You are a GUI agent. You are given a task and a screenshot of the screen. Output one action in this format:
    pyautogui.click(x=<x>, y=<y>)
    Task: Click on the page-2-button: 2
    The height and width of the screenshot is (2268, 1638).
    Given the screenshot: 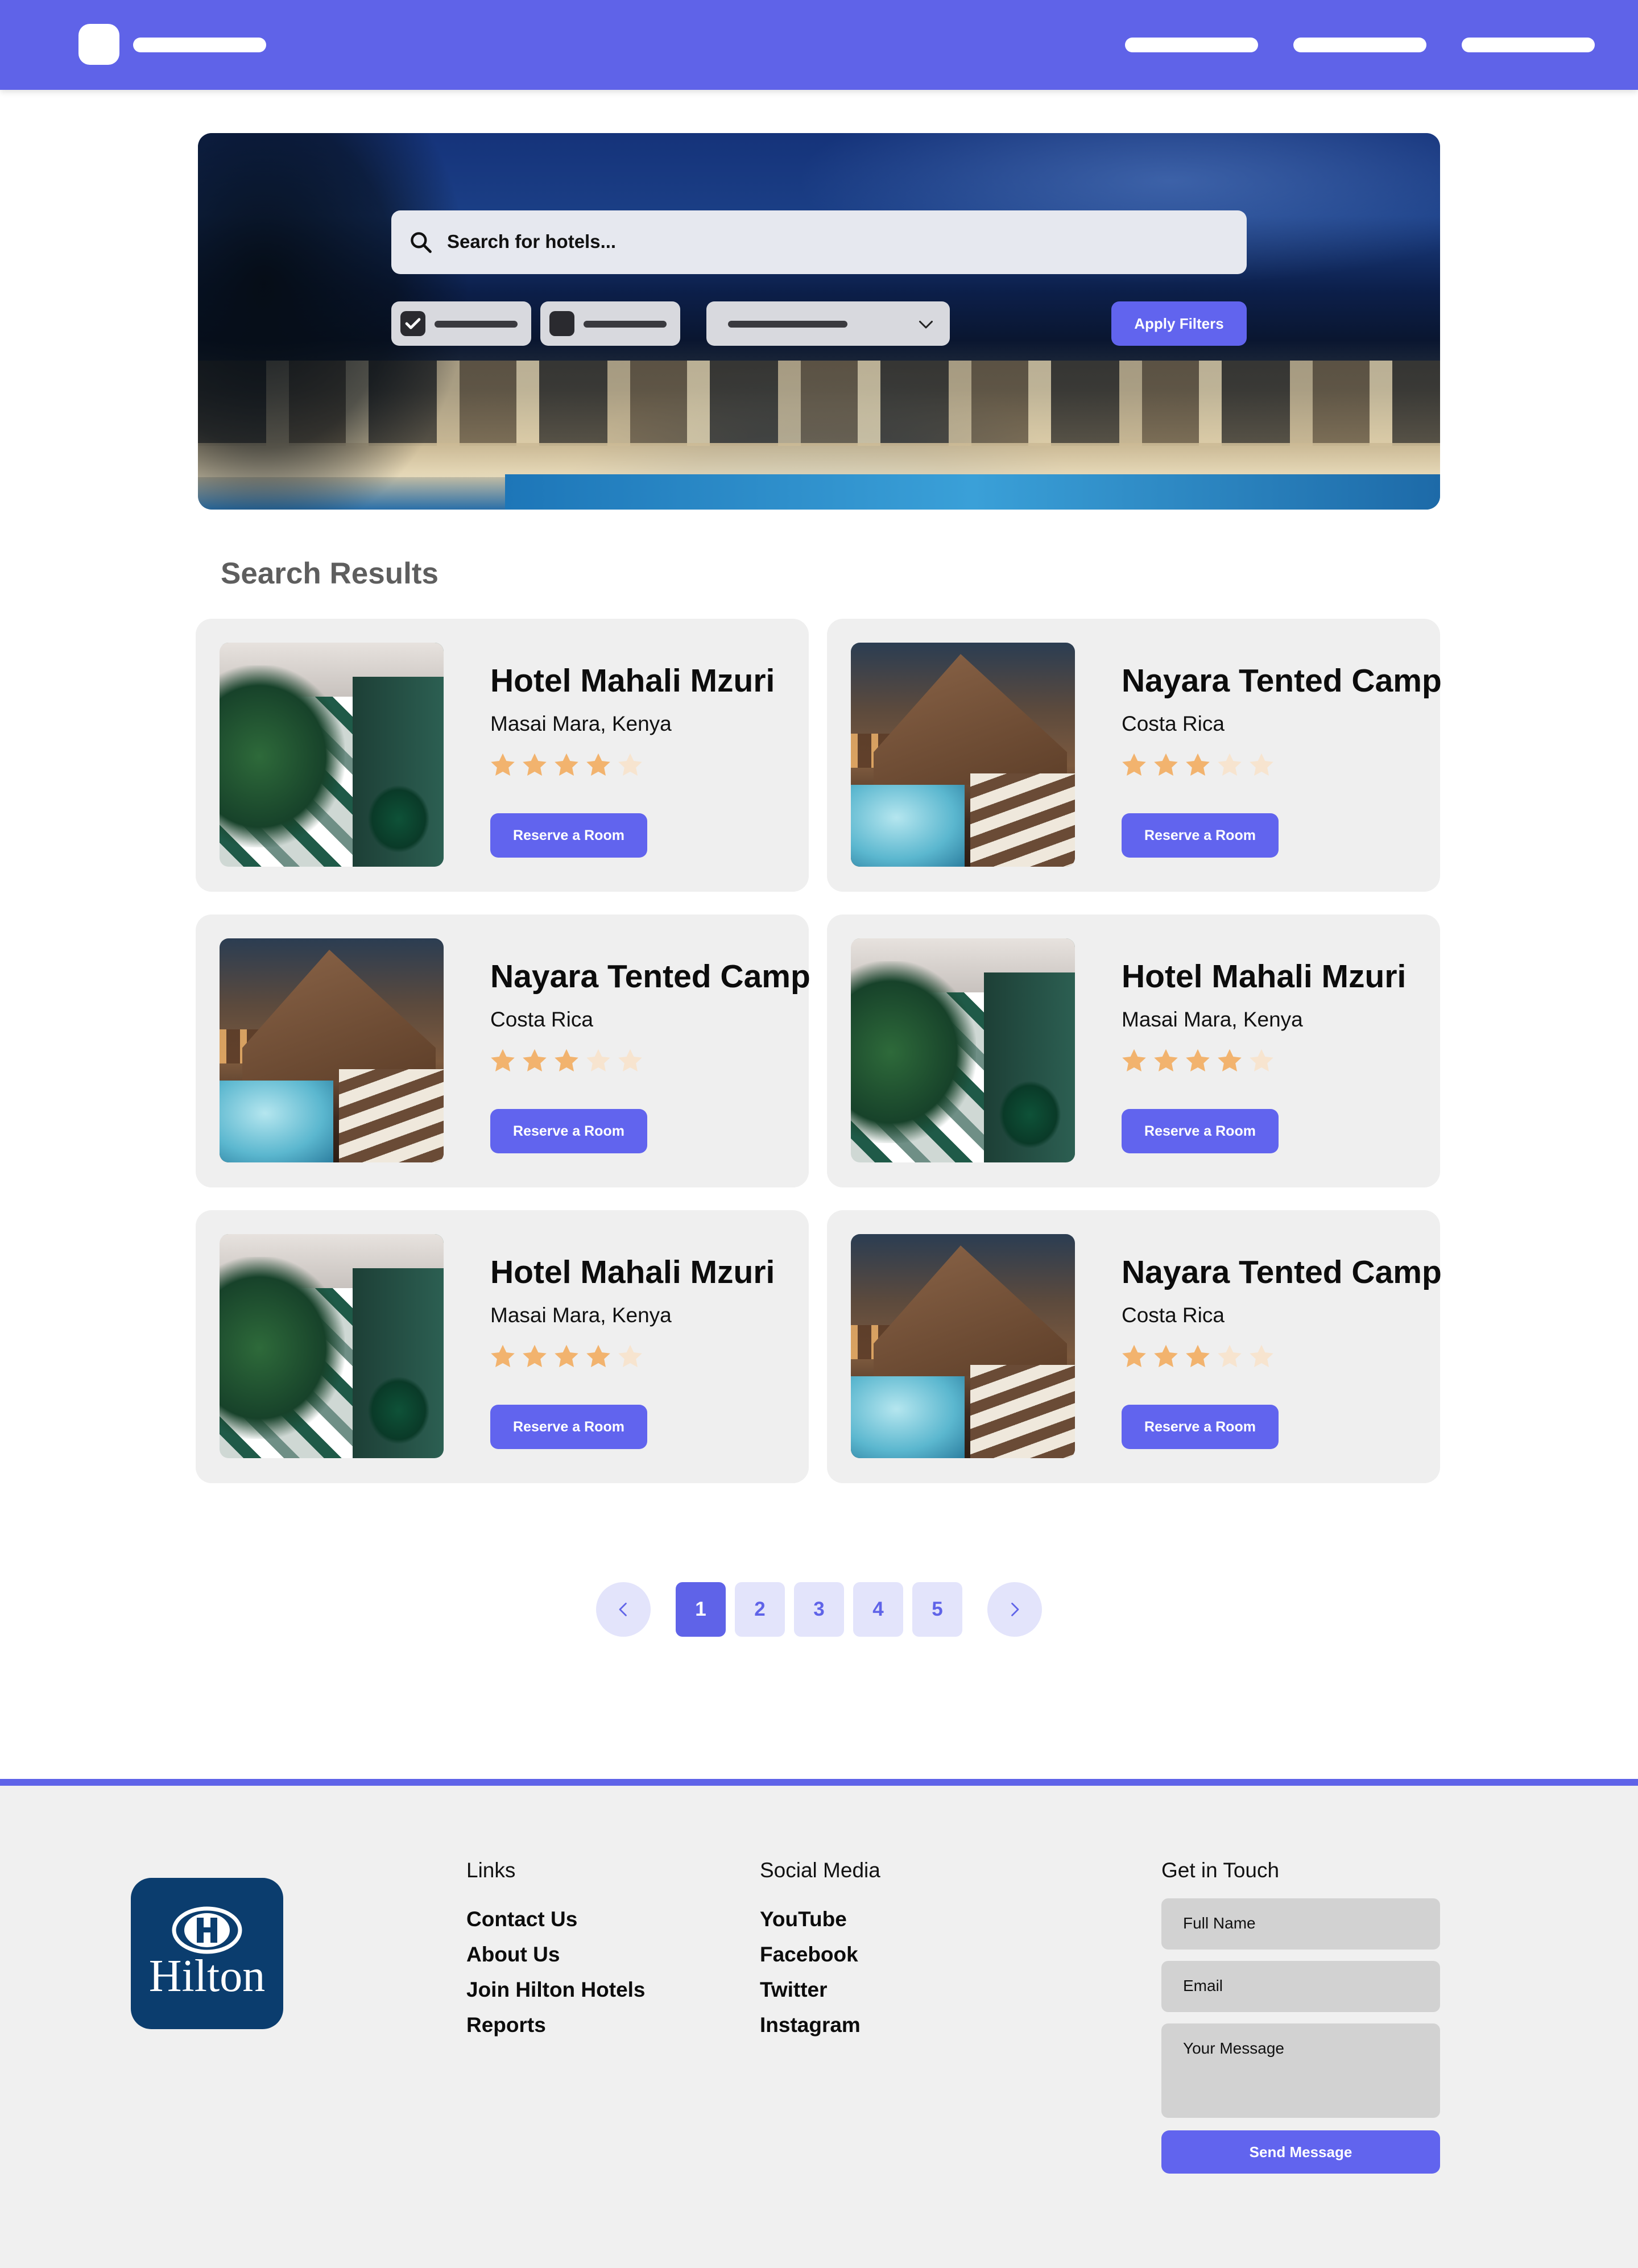 What is the action you would take?
    pyautogui.click(x=760, y=1610)
    